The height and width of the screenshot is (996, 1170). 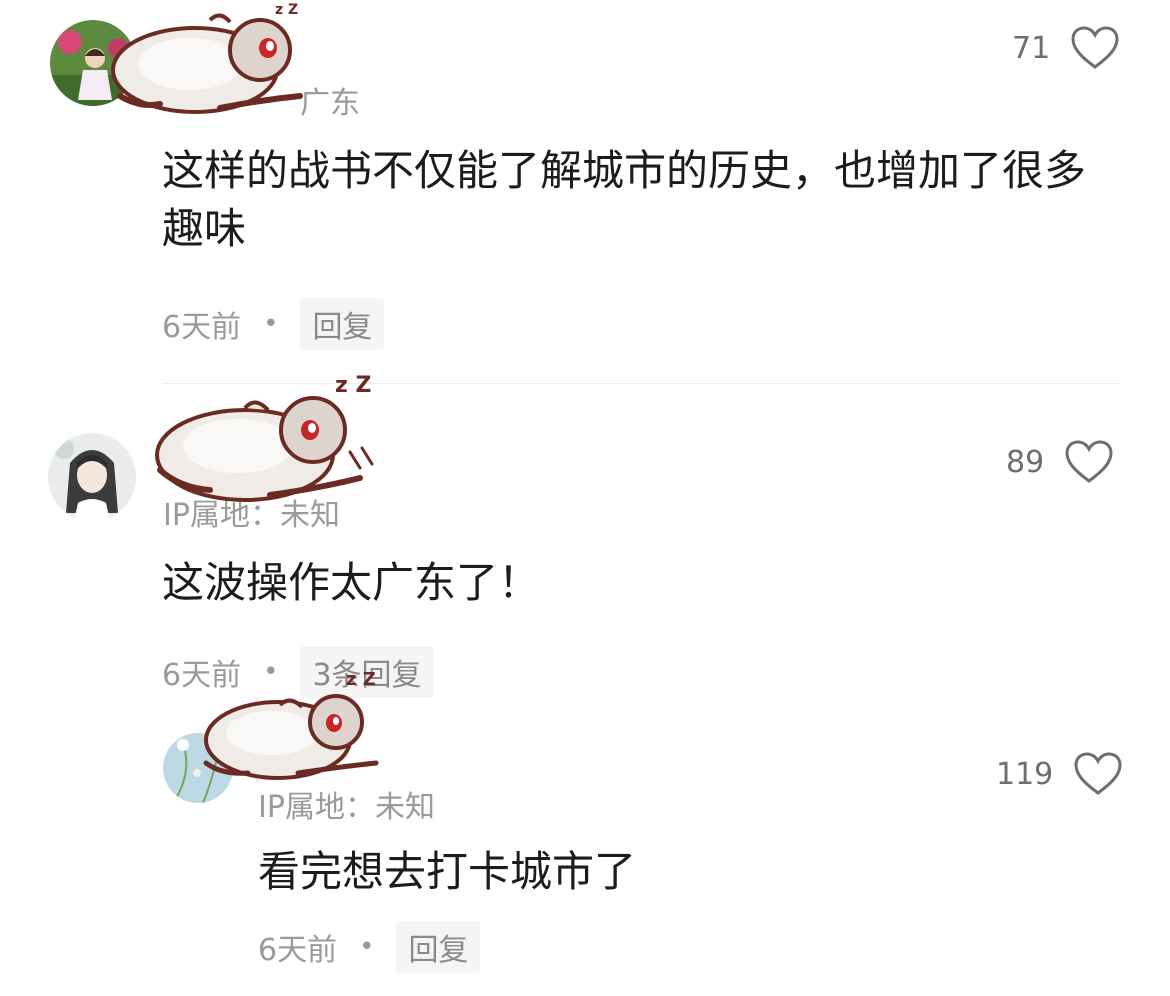 I want to click on comment-text: 看完想去打卡城市了, so click(x=447, y=871).